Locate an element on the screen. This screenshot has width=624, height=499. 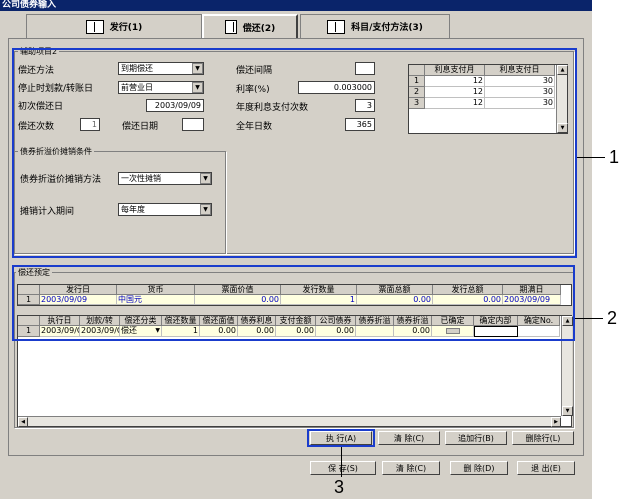
scroll-down-icon: ▼ is located at coordinates (567, 411).